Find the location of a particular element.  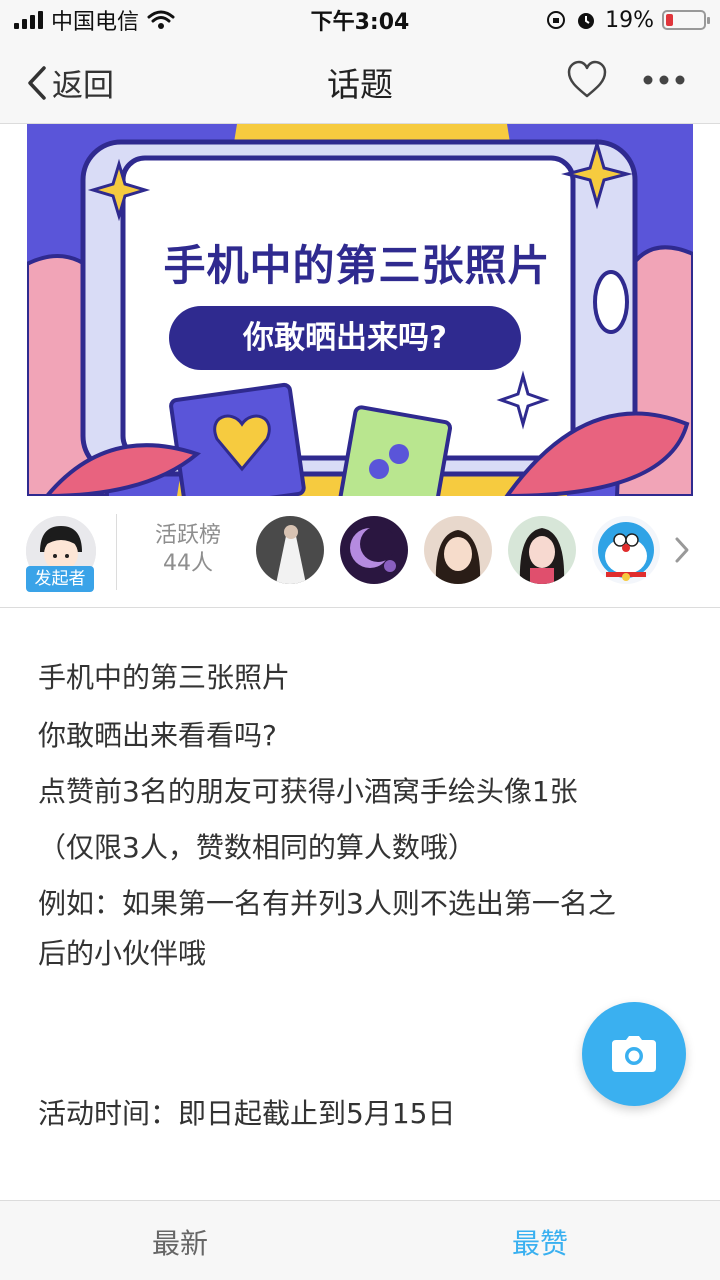

initiator: 发起者 is located at coordinates (61, 554).